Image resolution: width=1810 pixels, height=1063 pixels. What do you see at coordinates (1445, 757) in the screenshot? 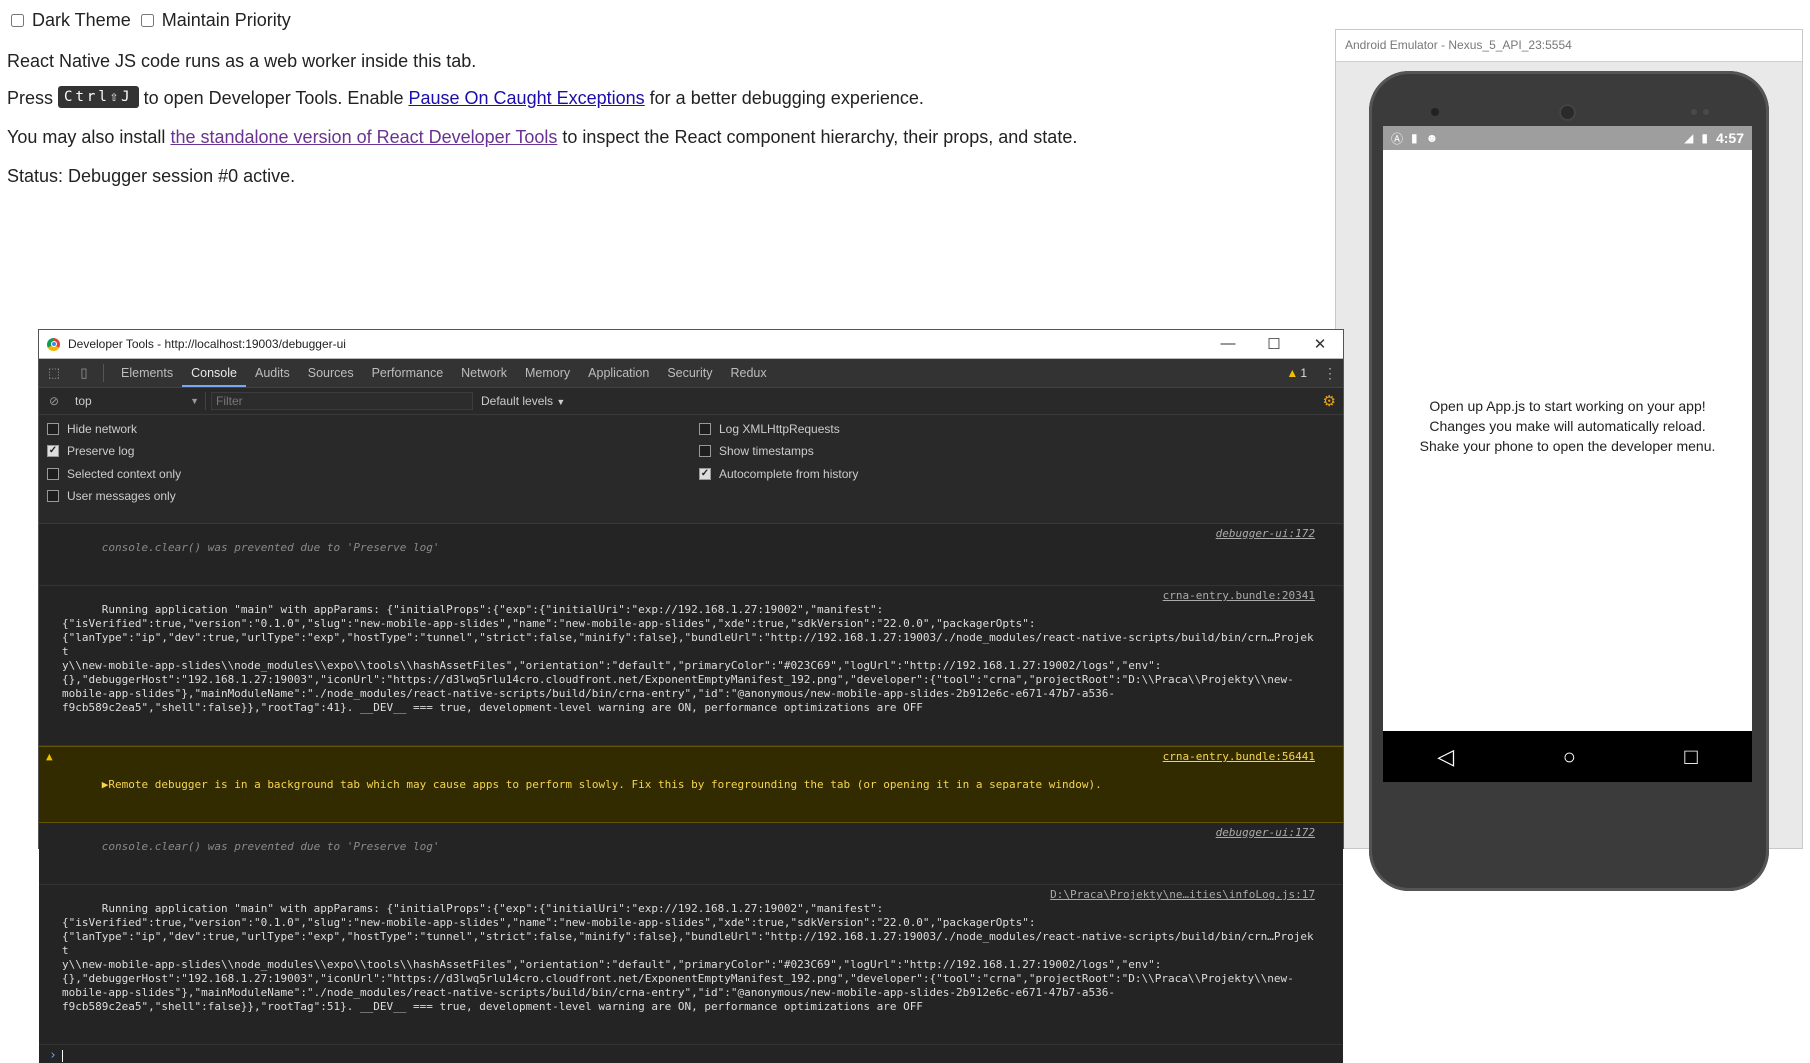
I see `back-icon: ◁` at bounding box center [1445, 757].